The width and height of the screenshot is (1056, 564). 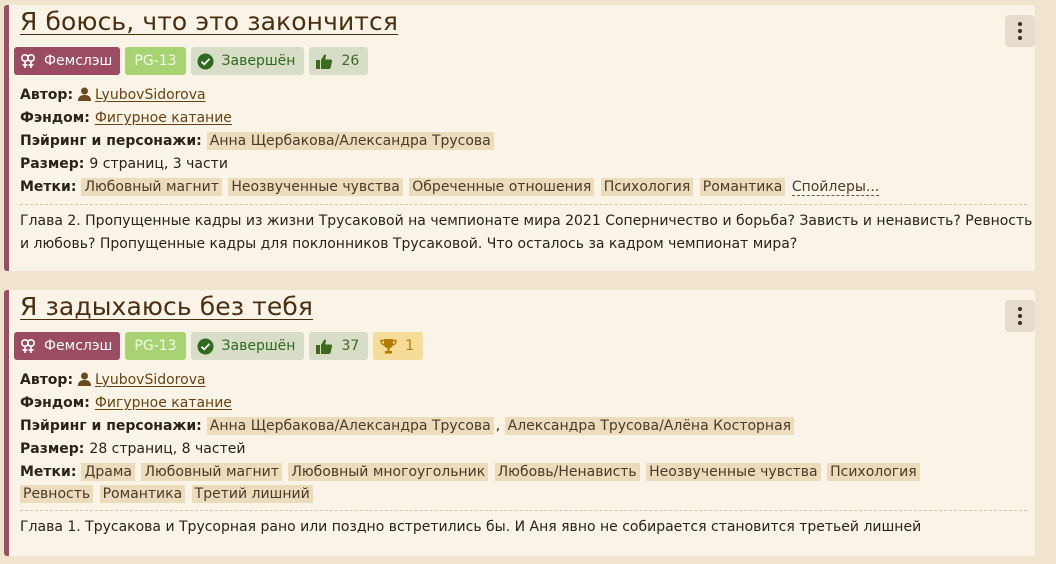 I want to click on tag-chip: Третий лишний, so click(x=252, y=494).